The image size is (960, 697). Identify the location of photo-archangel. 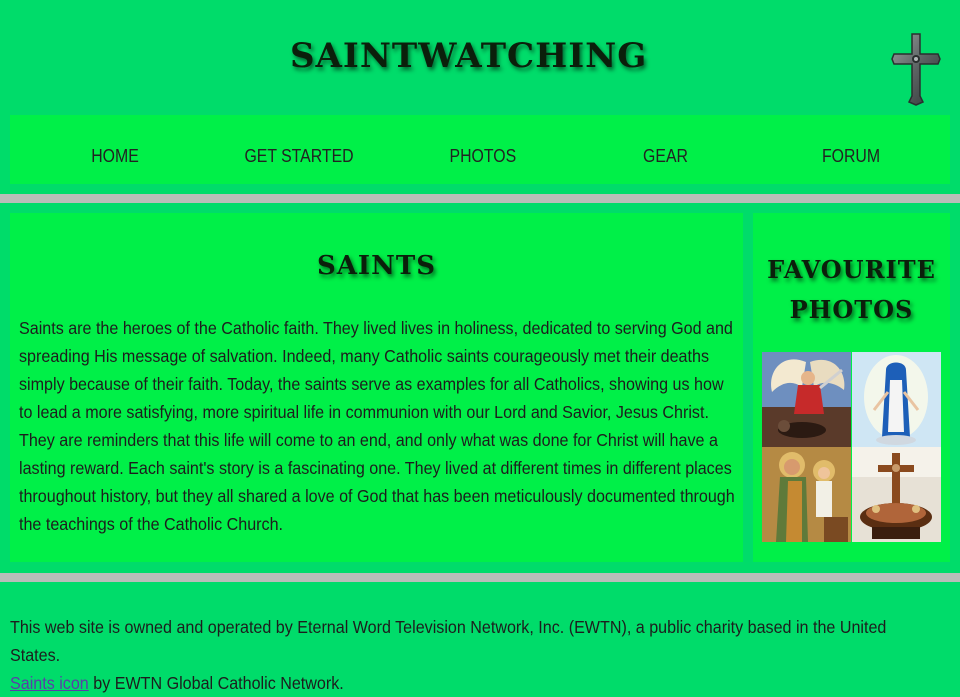
(806, 399).